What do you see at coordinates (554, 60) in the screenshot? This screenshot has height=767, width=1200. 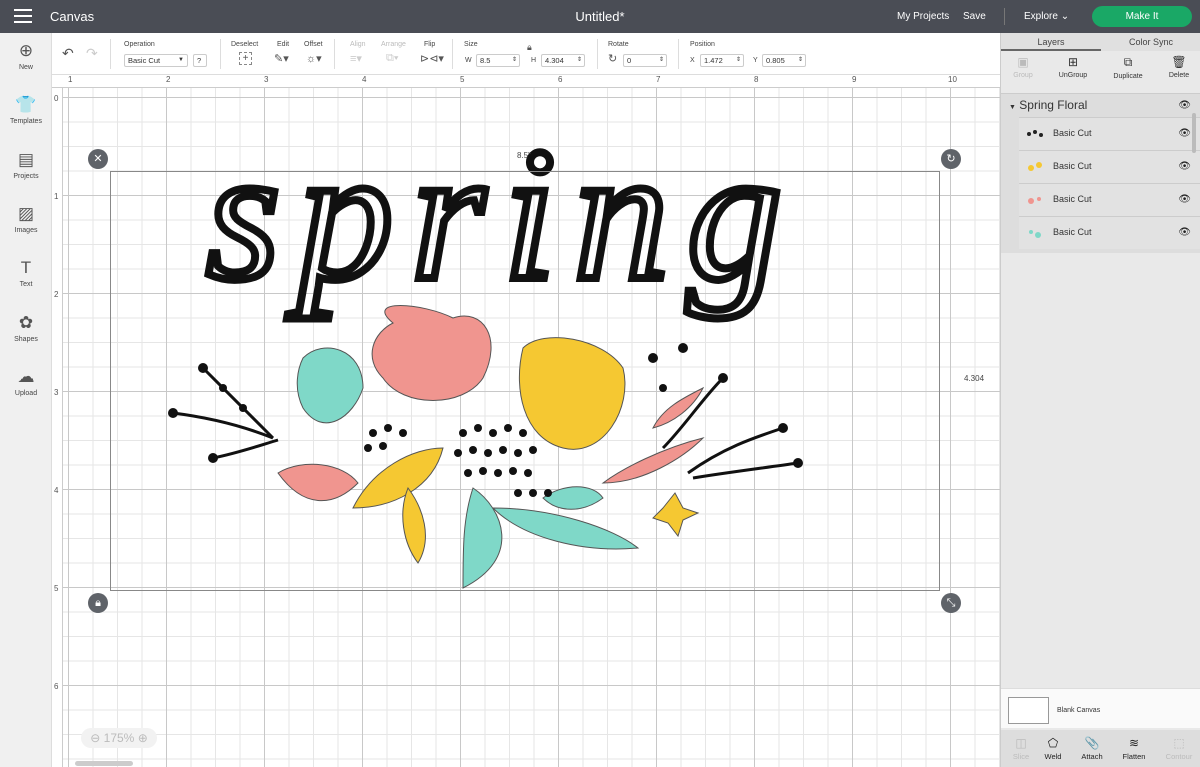 I see `height-value: 4.304` at bounding box center [554, 60].